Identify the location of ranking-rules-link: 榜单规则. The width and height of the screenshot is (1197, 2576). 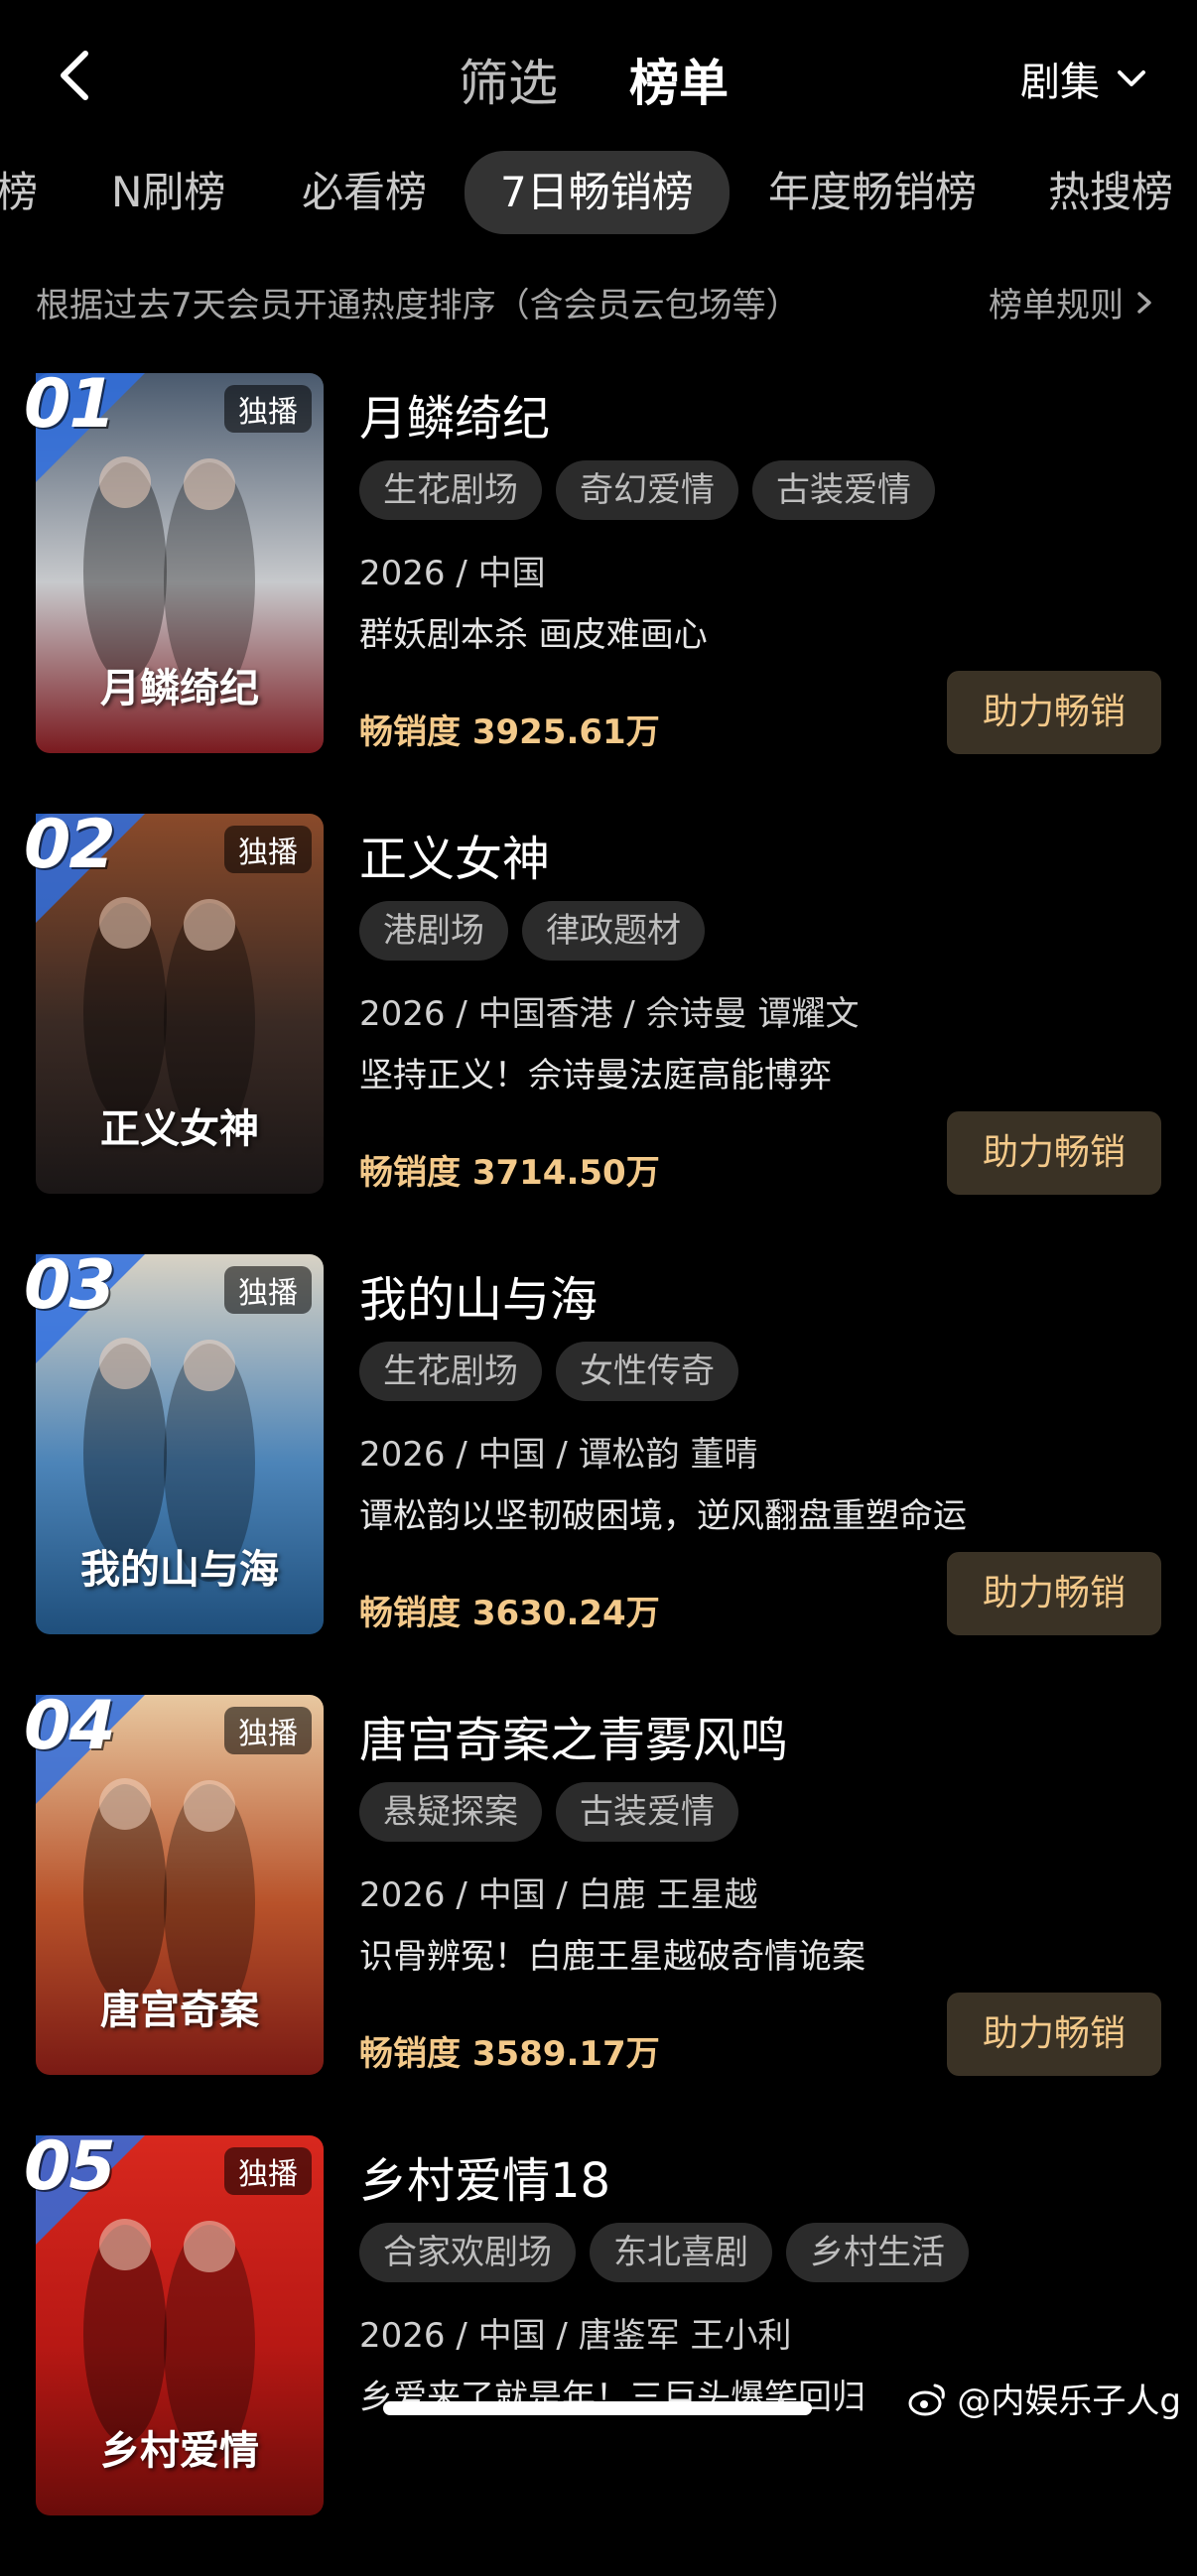
(1073, 302).